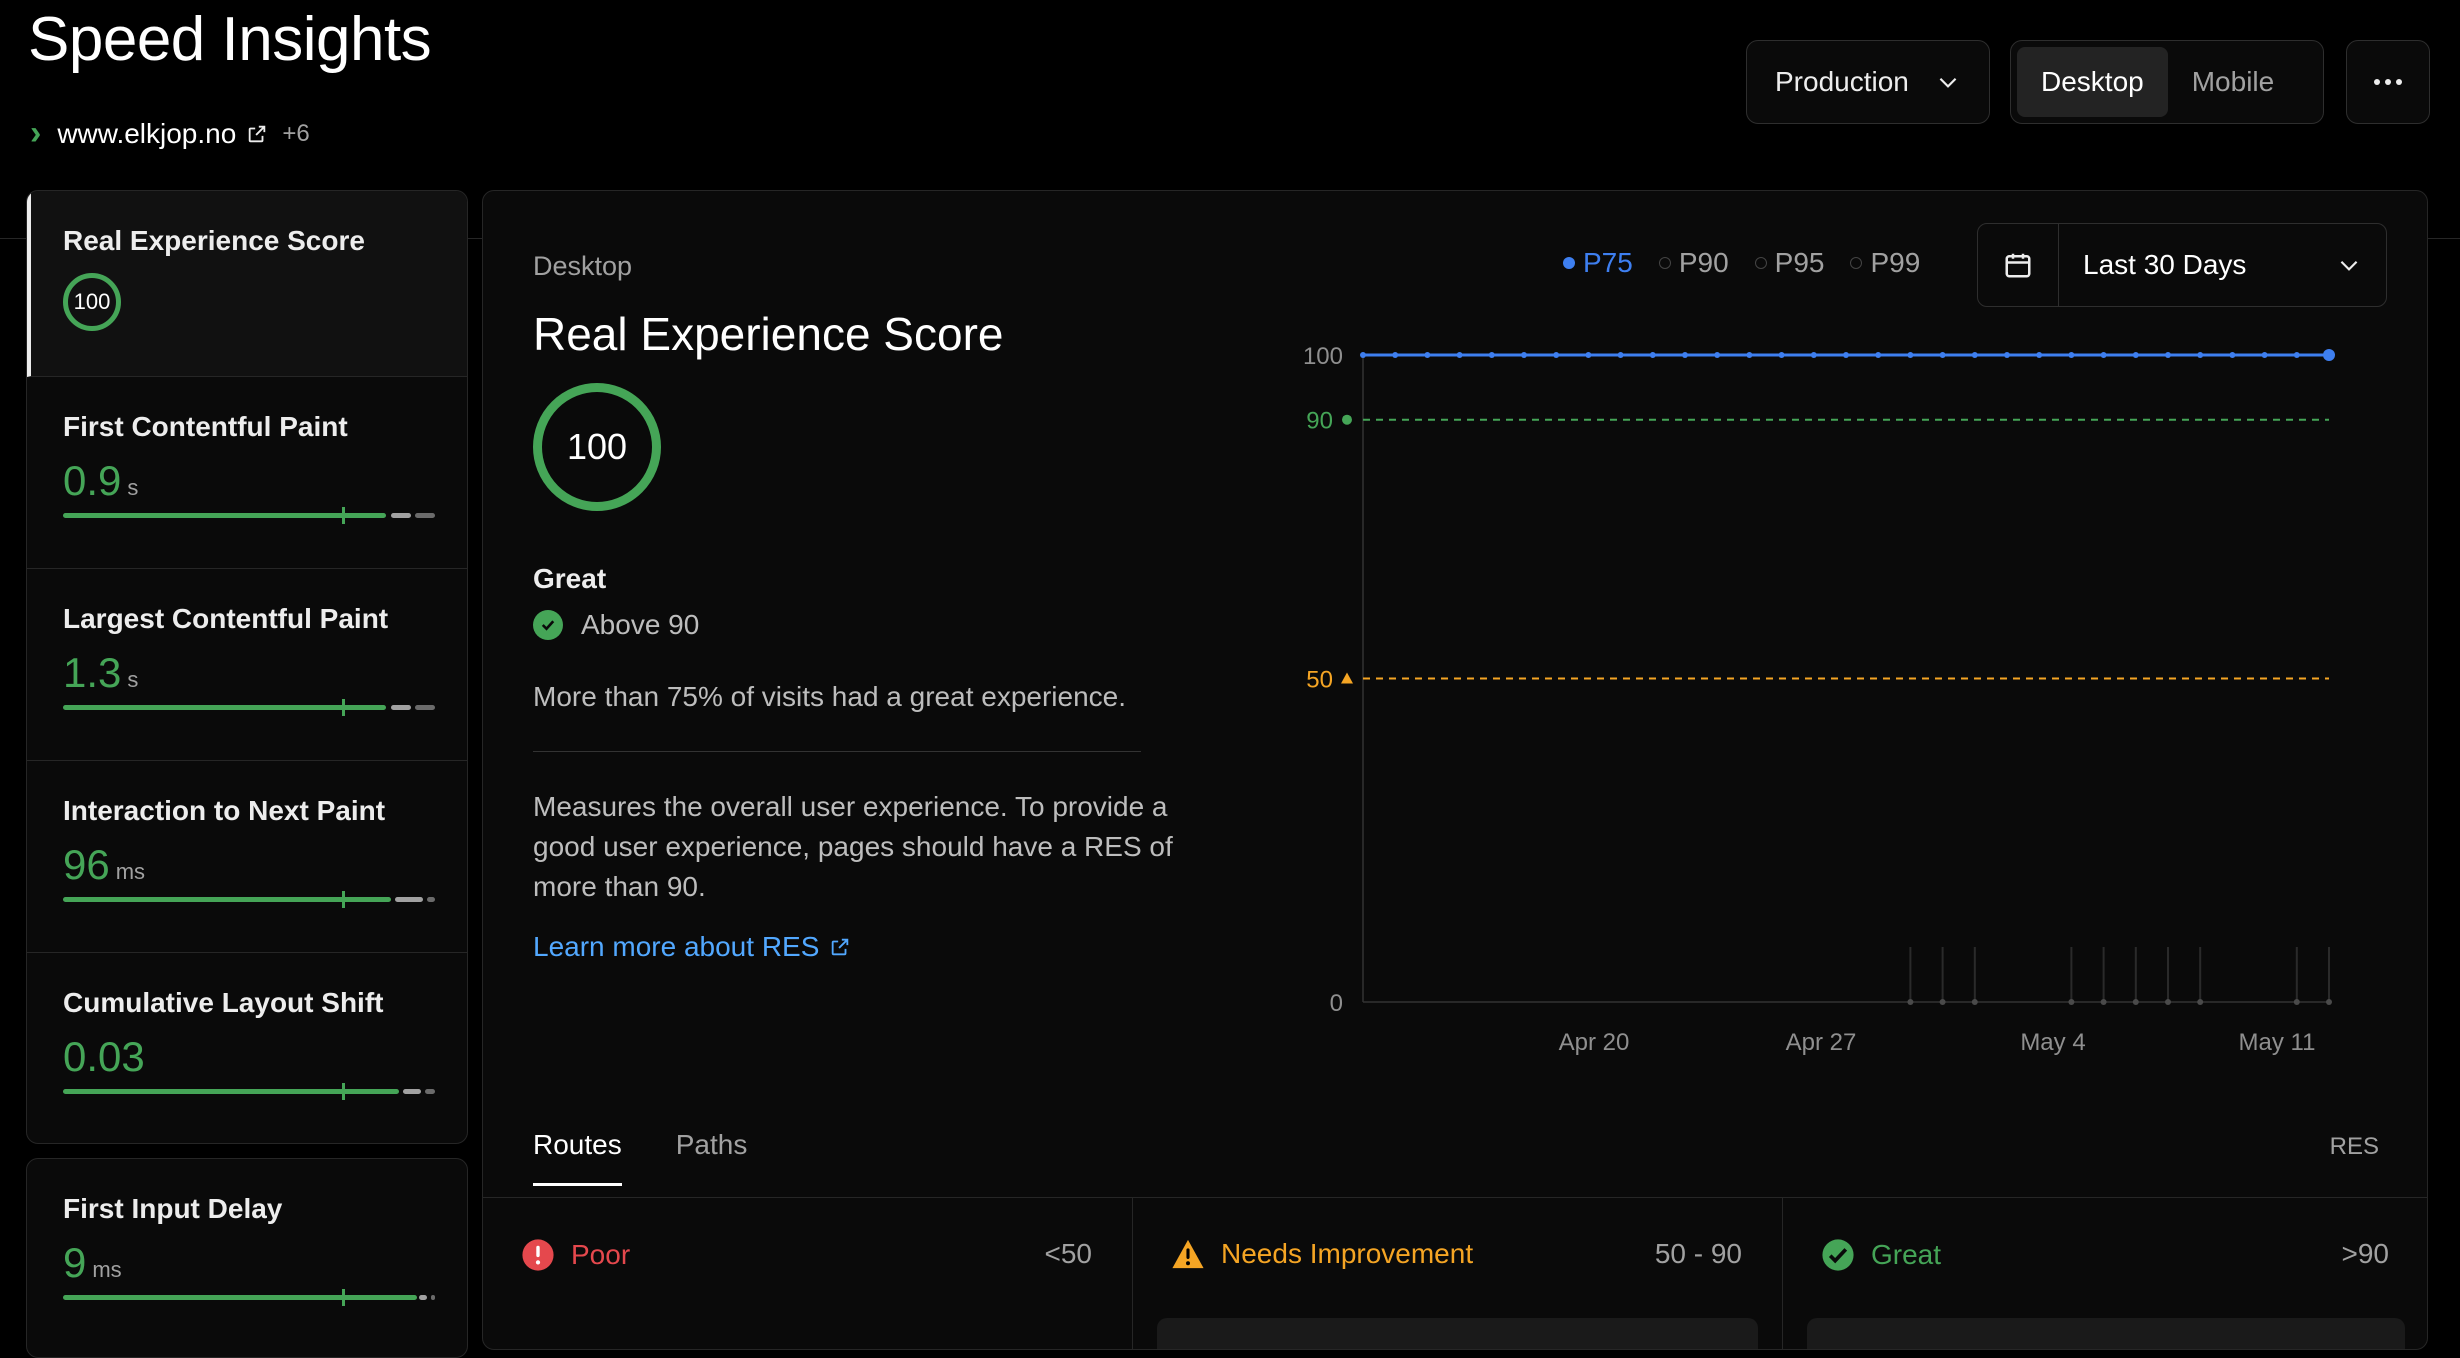 This screenshot has height=1358, width=2460. I want to click on bucket-range: <50, so click(1068, 1253).